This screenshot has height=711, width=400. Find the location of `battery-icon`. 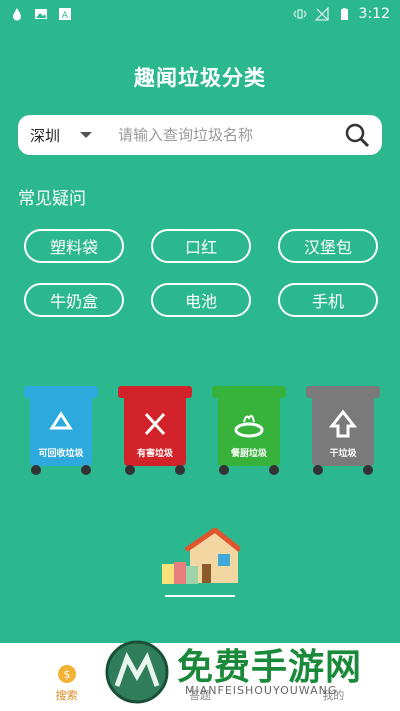

battery-icon is located at coordinates (344, 14).